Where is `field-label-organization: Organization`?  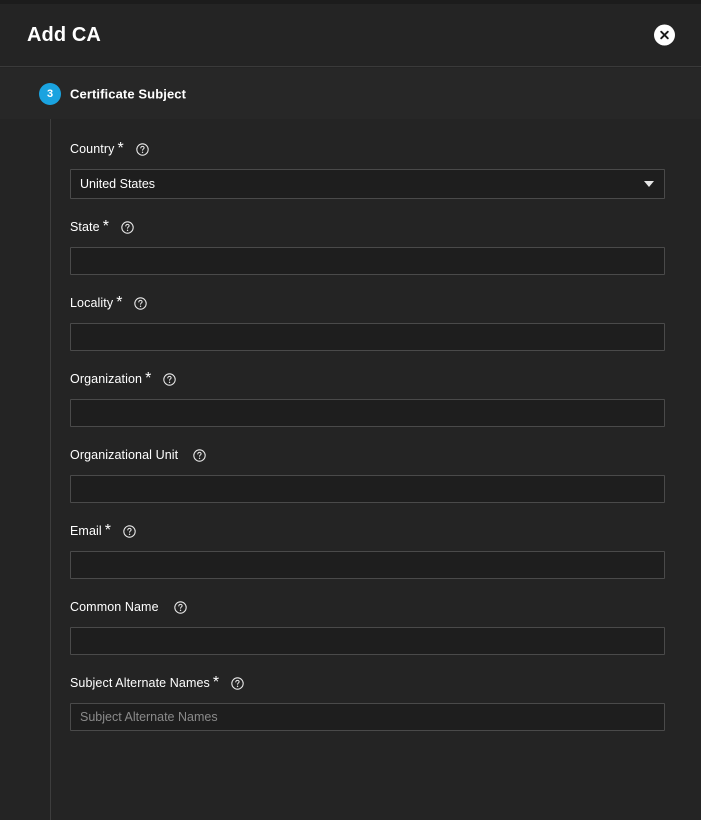 field-label-organization: Organization is located at coordinates (106, 379).